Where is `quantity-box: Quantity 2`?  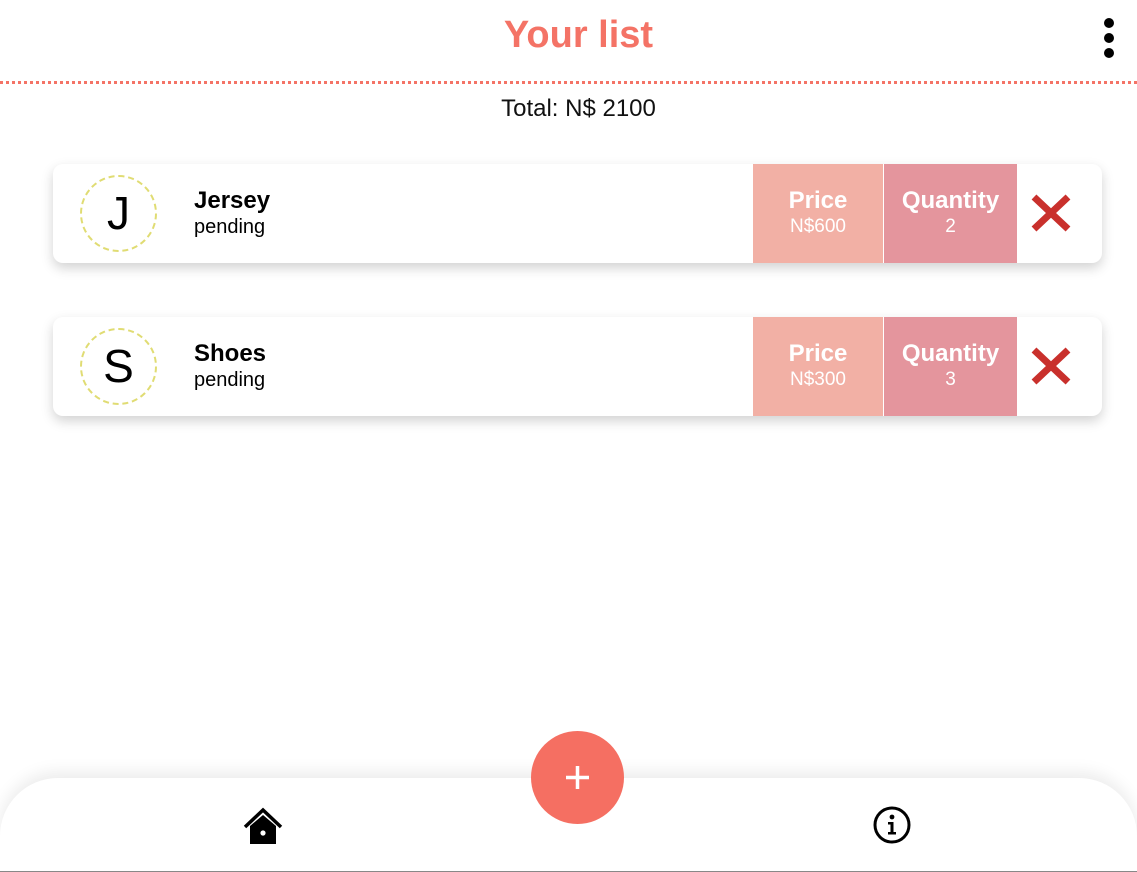 quantity-box: Quantity 2 is located at coordinates (950, 213).